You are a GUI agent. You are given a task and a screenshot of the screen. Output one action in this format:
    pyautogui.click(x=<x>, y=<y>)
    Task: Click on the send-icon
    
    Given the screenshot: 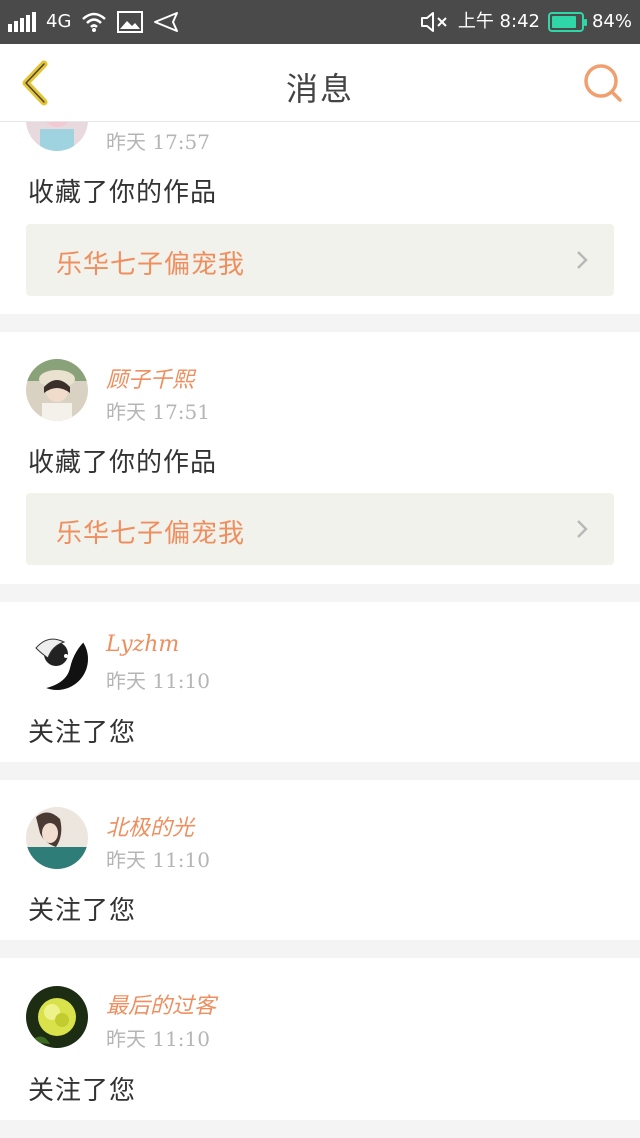 What is the action you would take?
    pyautogui.click(x=166, y=22)
    